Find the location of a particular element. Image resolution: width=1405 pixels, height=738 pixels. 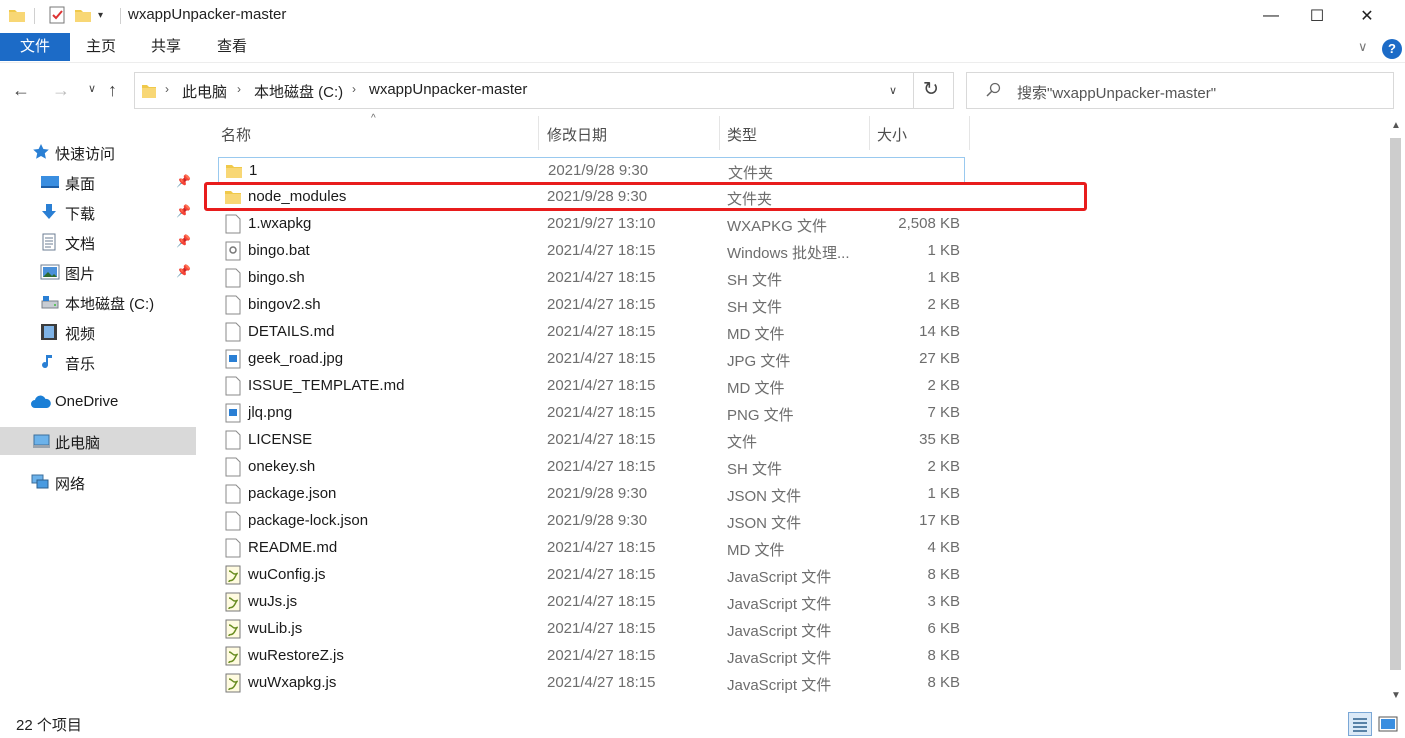

file-row: bingo.sh 2021/4/27 18:15 SH 文件 1 KB is located at coordinates (591, 278).